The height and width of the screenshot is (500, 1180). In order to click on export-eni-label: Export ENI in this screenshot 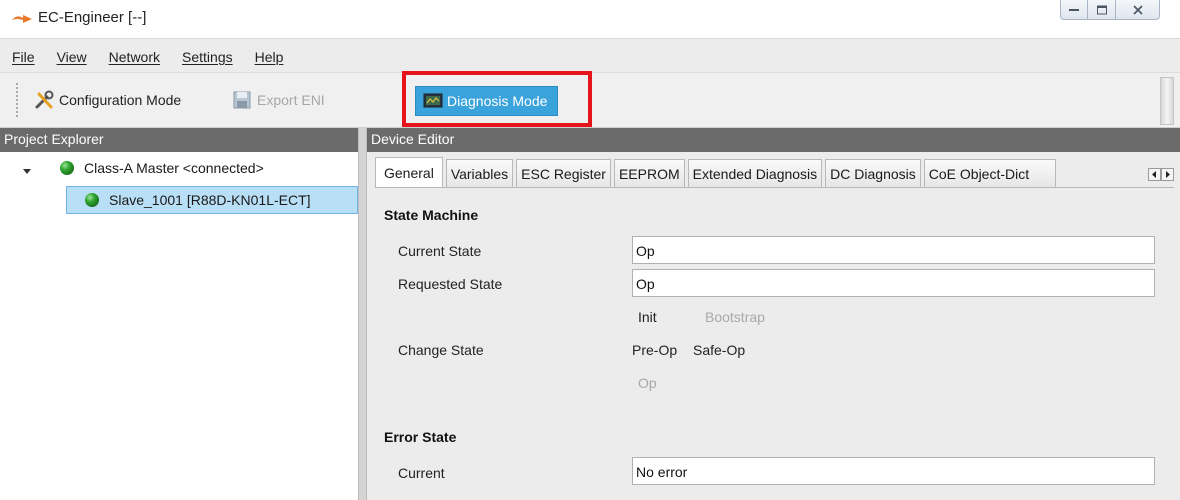, I will do `click(291, 100)`.